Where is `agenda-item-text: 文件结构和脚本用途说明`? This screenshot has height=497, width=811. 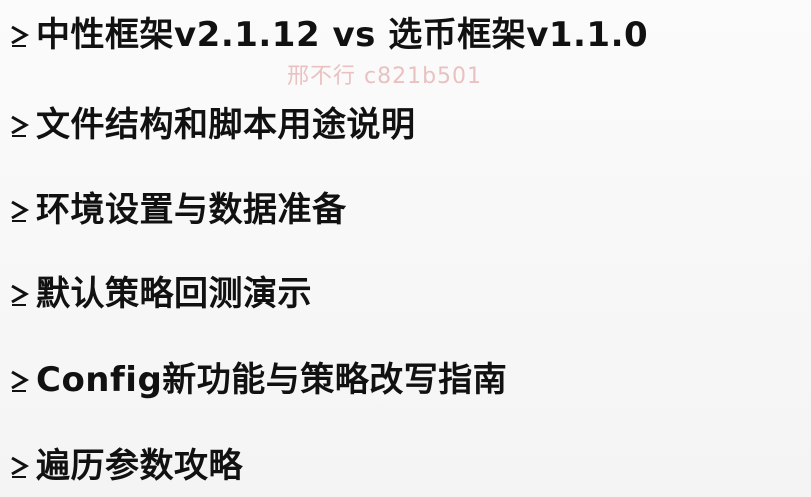
agenda-item-text: 文件结构和脚本用途说明 is located at coordinates (226, 125).